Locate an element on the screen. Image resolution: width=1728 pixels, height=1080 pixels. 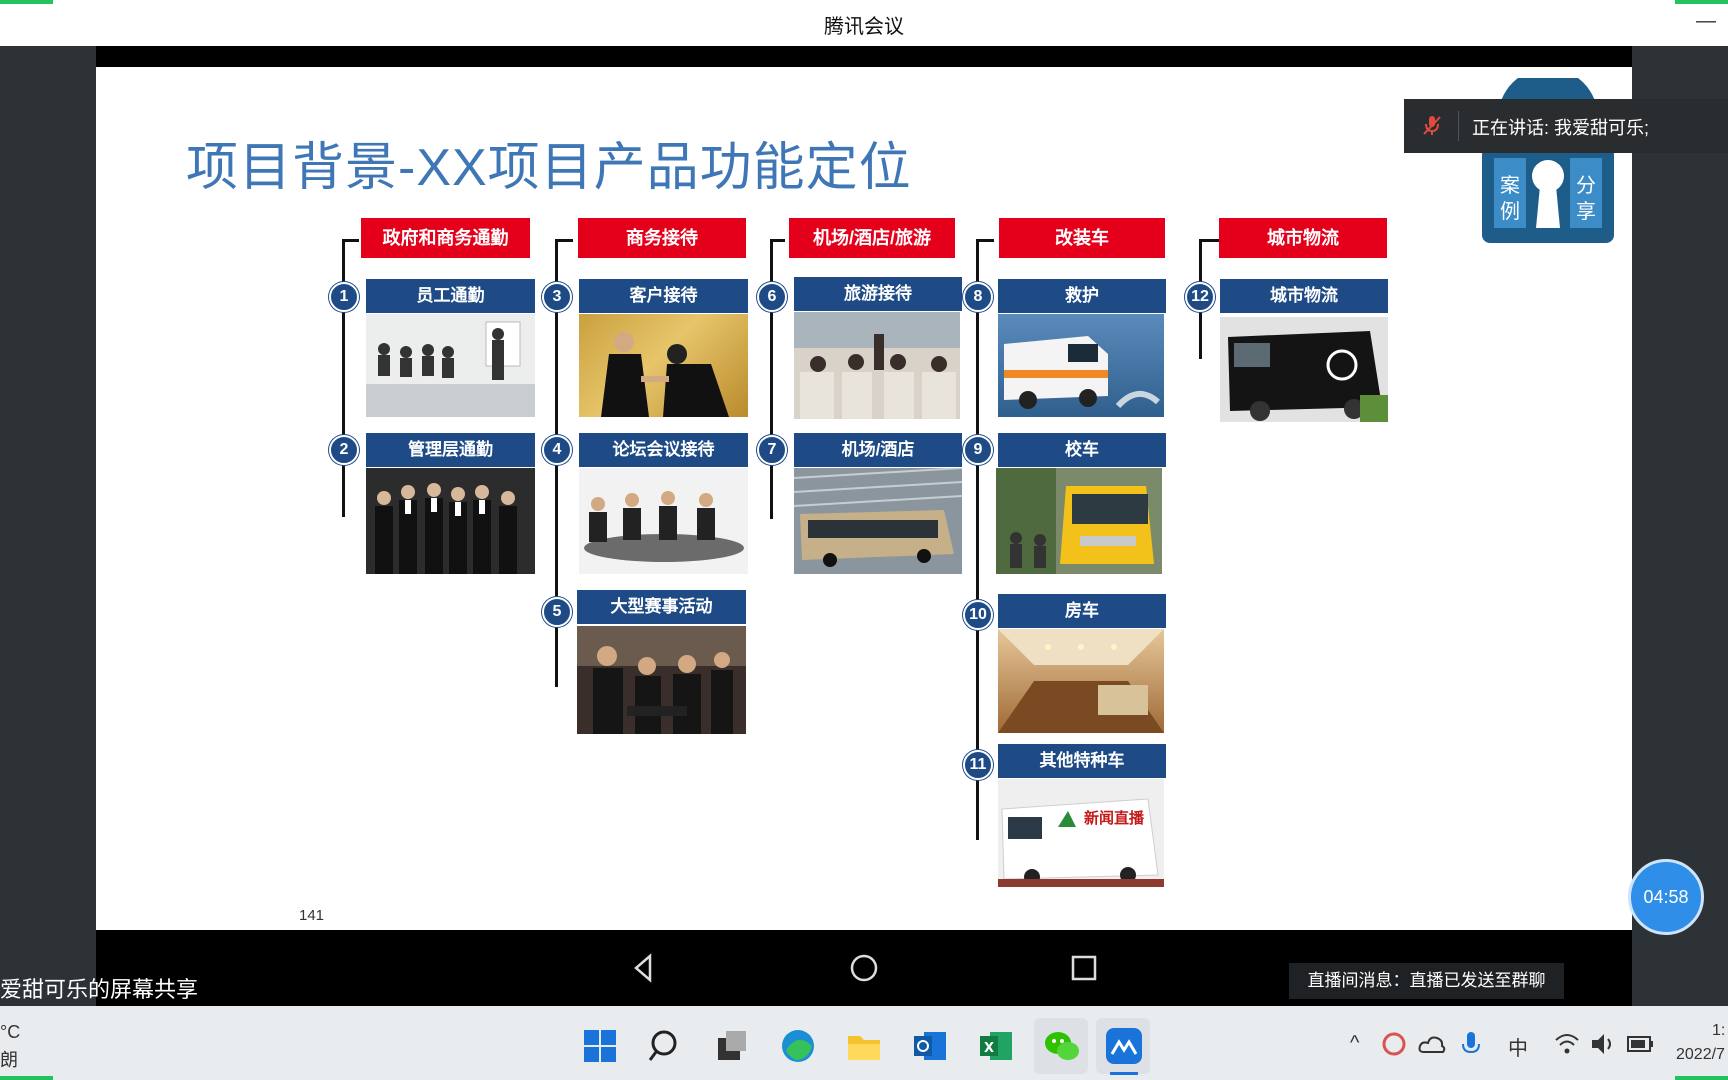
microphone-icon is located at coordinates (1471, 1045).